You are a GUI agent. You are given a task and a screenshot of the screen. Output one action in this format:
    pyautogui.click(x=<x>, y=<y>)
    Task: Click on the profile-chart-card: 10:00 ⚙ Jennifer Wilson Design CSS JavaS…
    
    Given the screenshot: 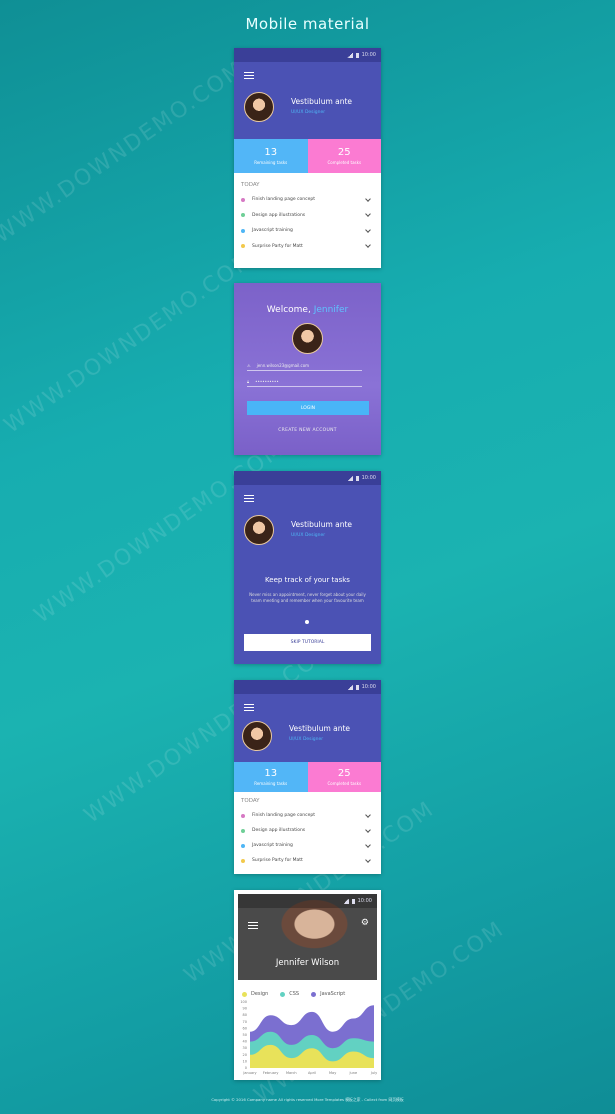 What is the action you would take?
    pyautogui.click(x=307, y=985)
    